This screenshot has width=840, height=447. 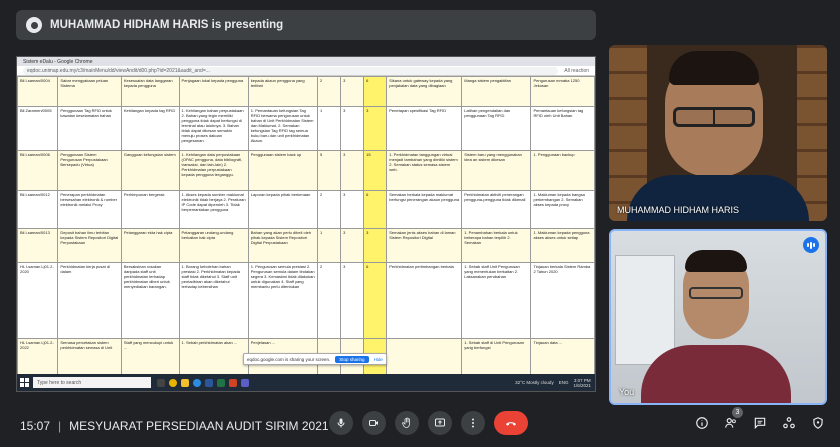 What do you see at coordinates (534, 382) in the screenshot?
I see `weather-status: 32°C Mostly cloudy` at bounding box center [534, 382].